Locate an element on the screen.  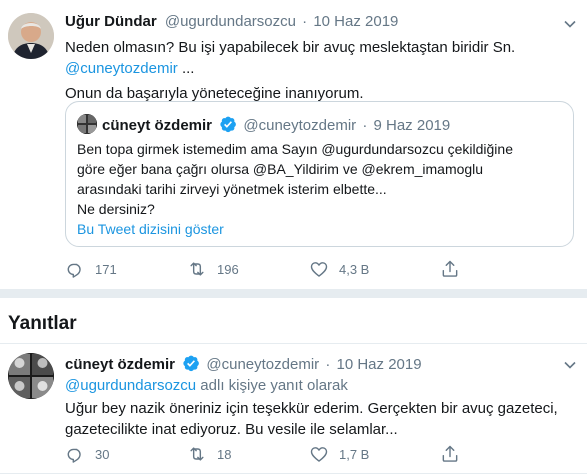
reply-to-suffix: adlı kişiye yanıt olarak is located at coordinates (272, 385).